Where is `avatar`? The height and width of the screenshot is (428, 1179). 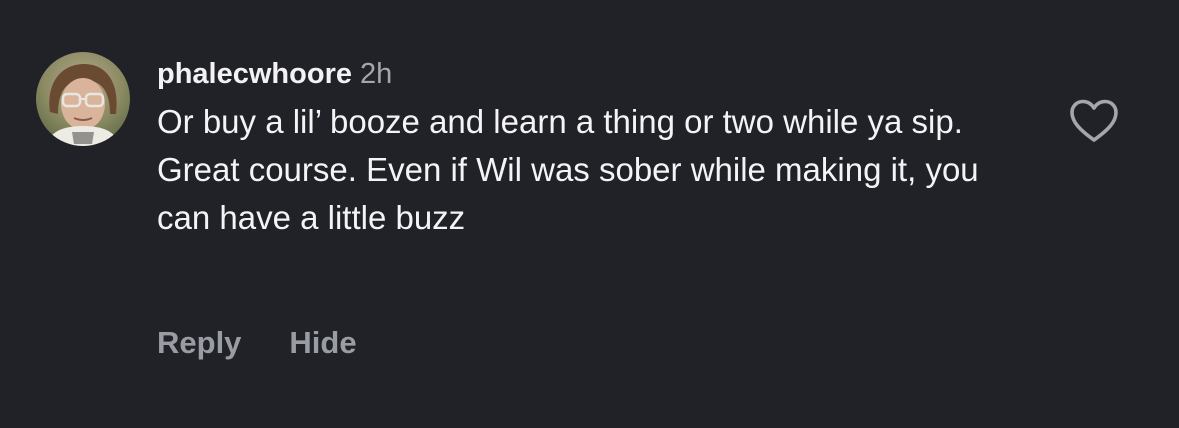 avatar is located at coordinates (83, 99).